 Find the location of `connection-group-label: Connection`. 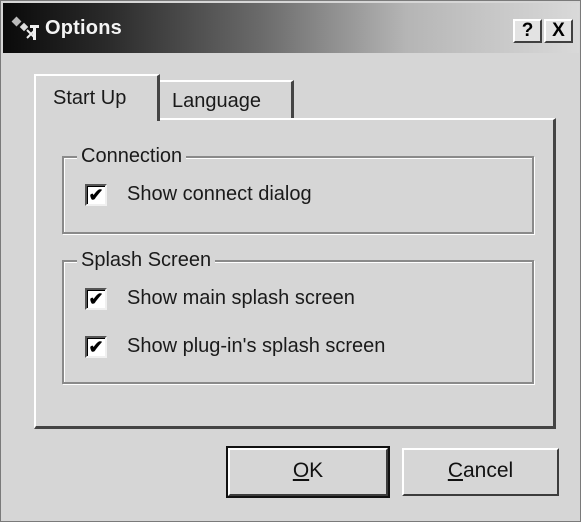

connection-group-label: Connection is located at coordinates (132, 156).